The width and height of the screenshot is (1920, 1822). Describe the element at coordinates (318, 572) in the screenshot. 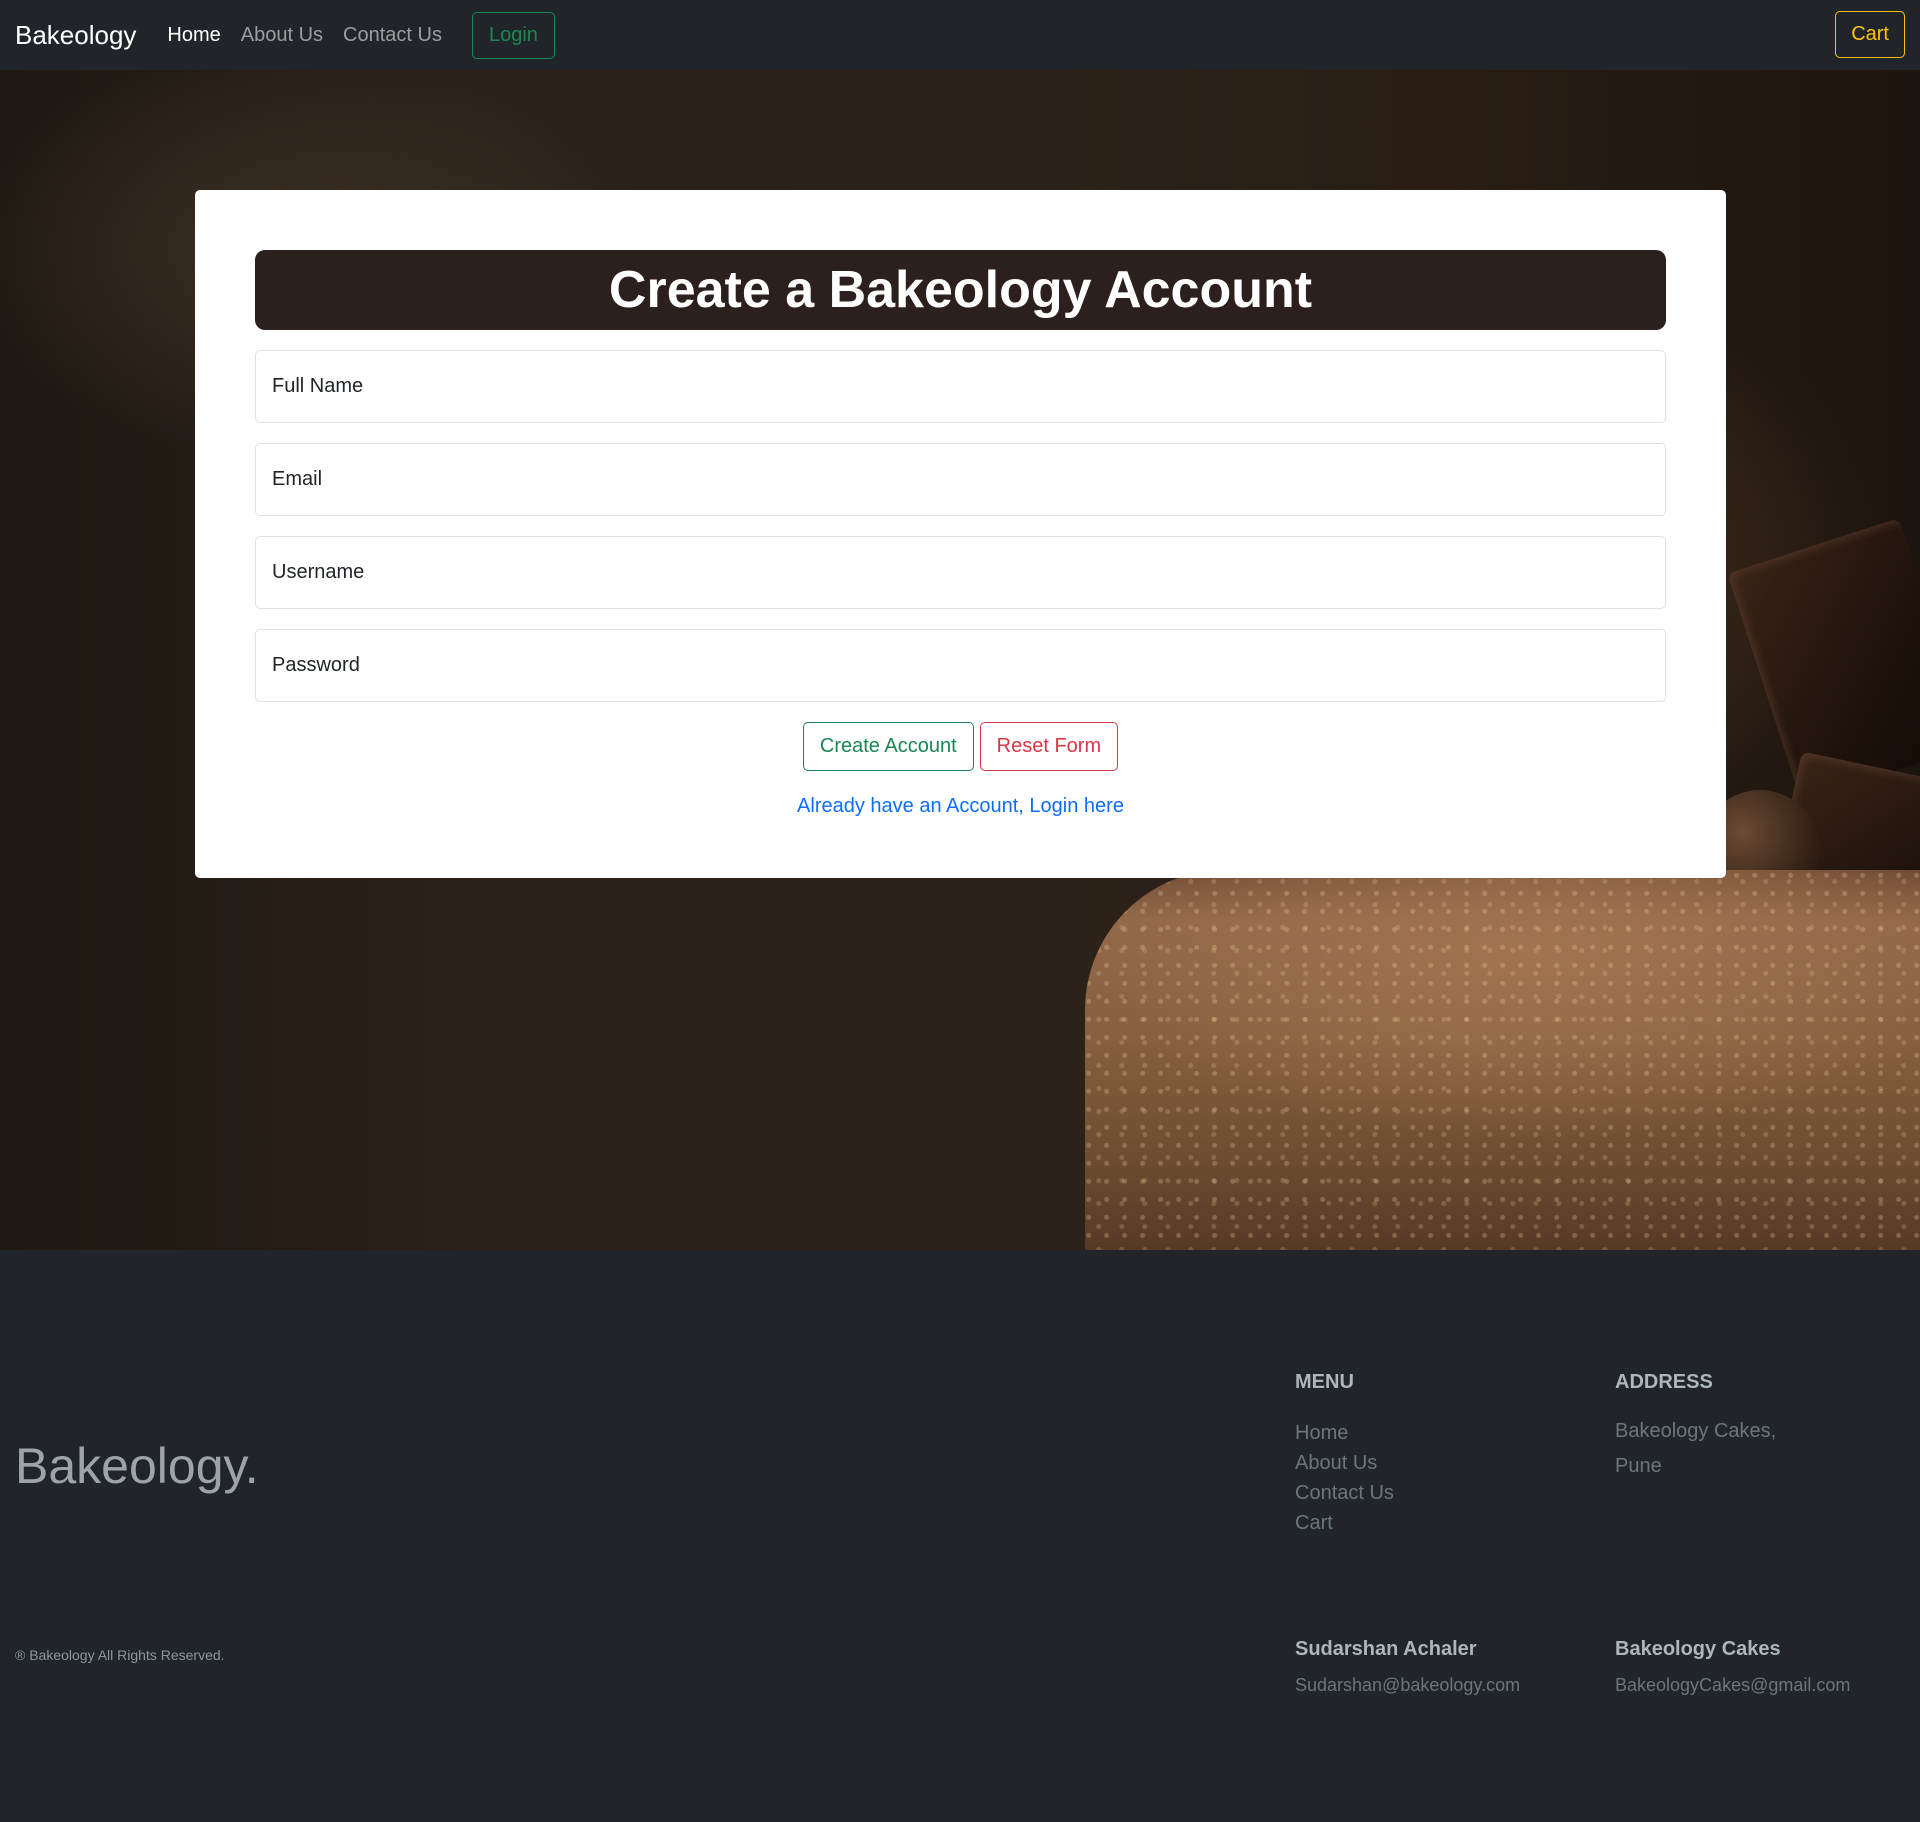

I see `username-label: Username` at that location.